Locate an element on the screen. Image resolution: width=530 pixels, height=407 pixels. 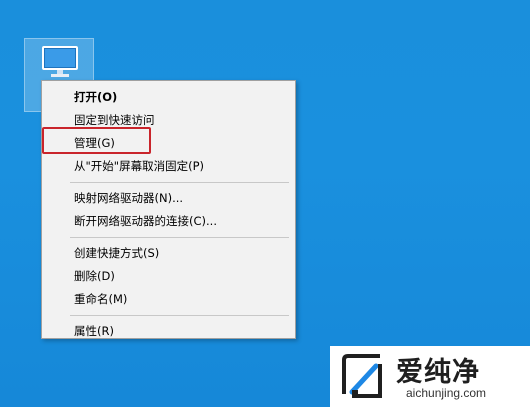
monitor-icon is located at coordinates (60, 61).